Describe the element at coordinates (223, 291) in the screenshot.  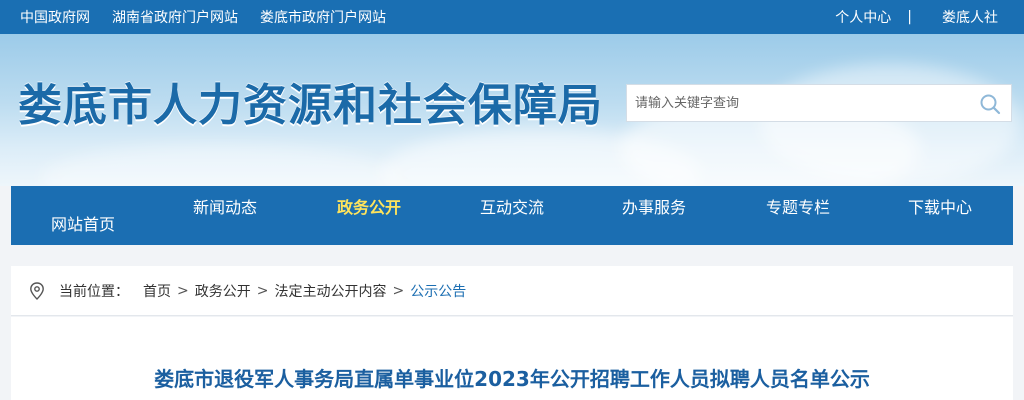
I see `breadcrumb-gov-affairs: 政务公开` at that location.